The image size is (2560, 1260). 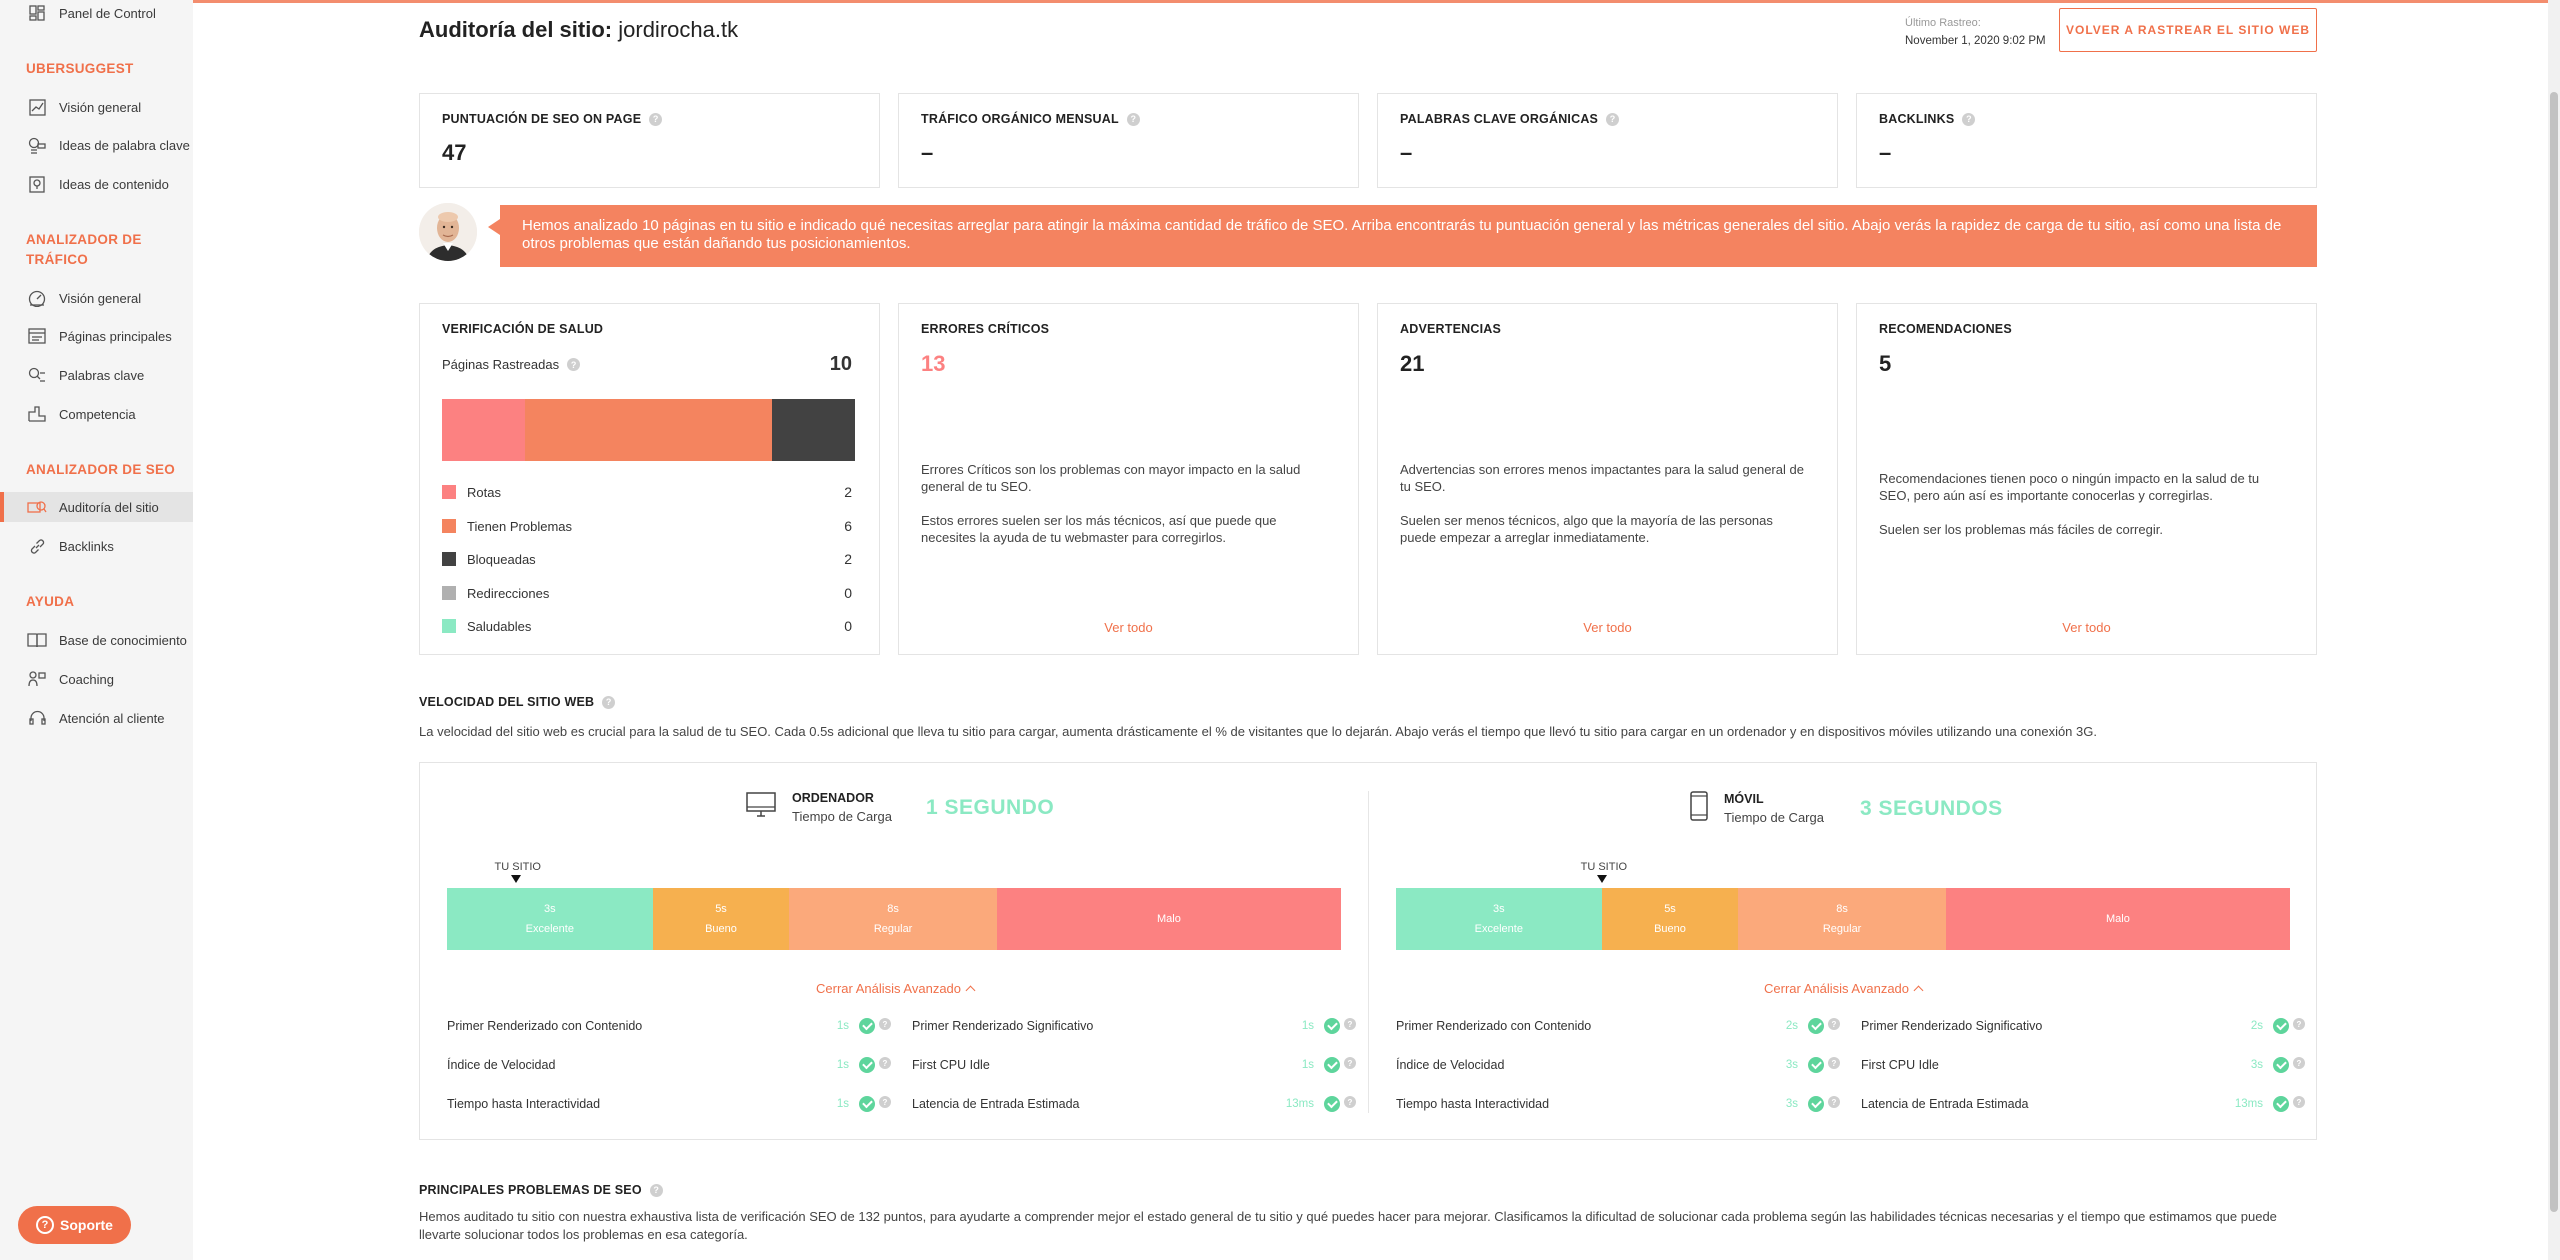 I want to click on scrollbar-thumb, so click(x=2554, y=652).